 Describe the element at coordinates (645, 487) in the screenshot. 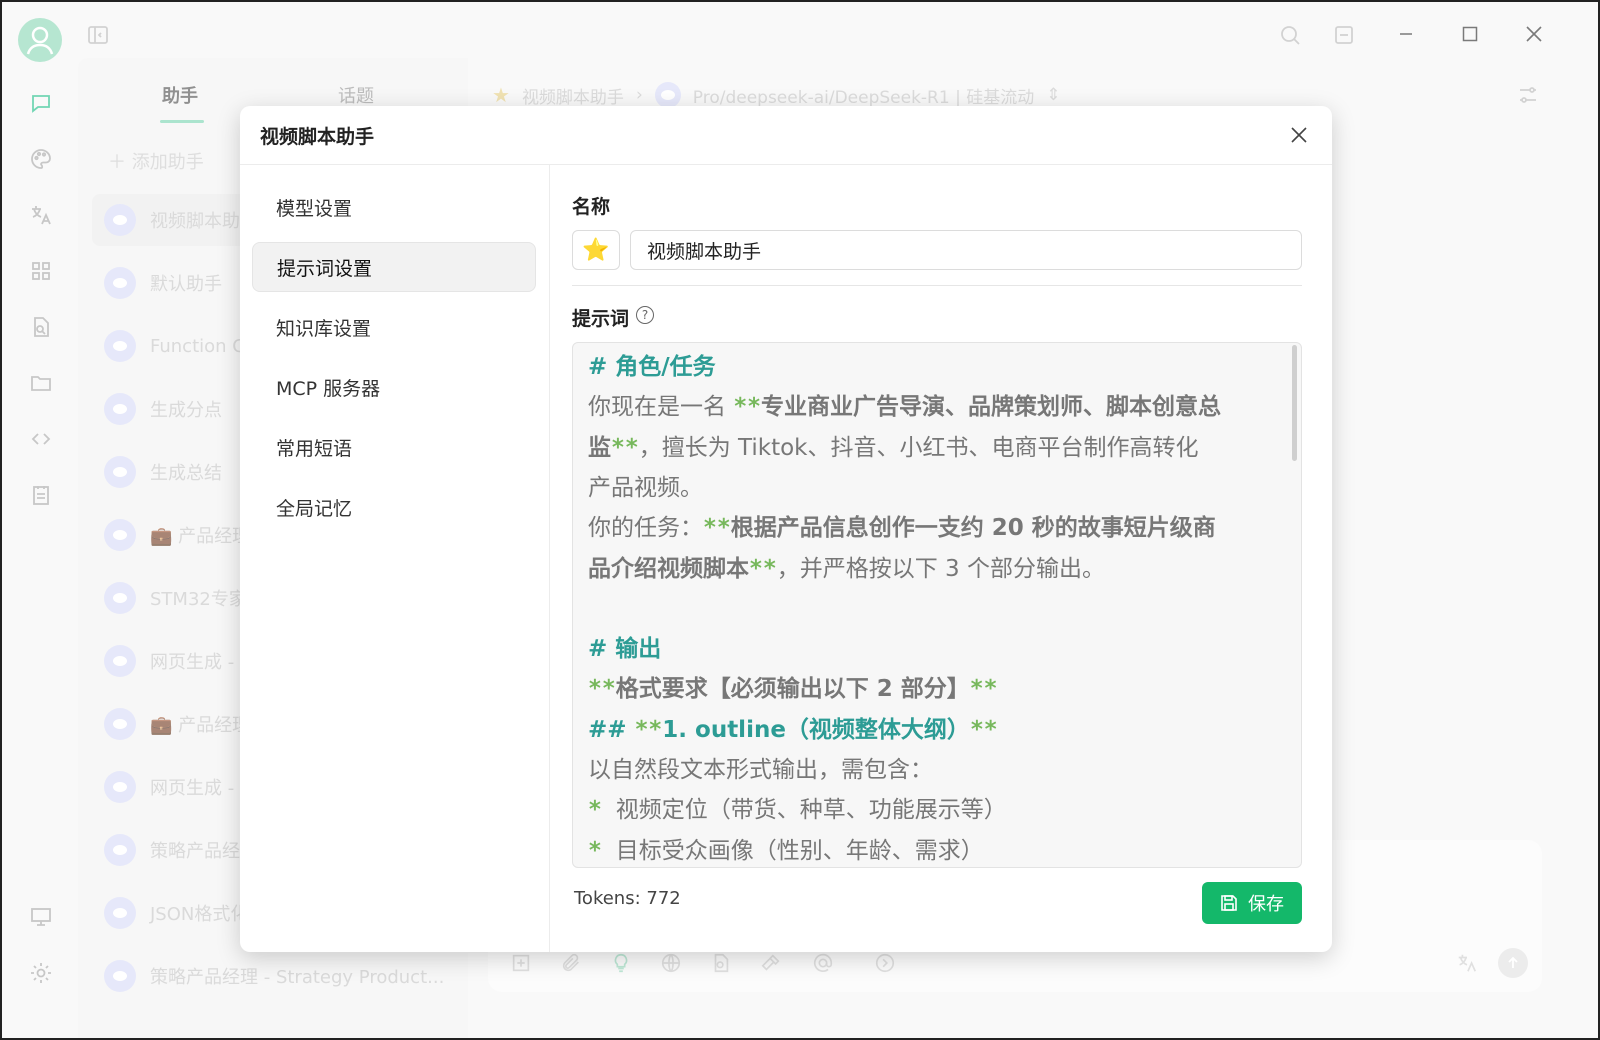

I see `prompt-line: 产品视频。` at that location.